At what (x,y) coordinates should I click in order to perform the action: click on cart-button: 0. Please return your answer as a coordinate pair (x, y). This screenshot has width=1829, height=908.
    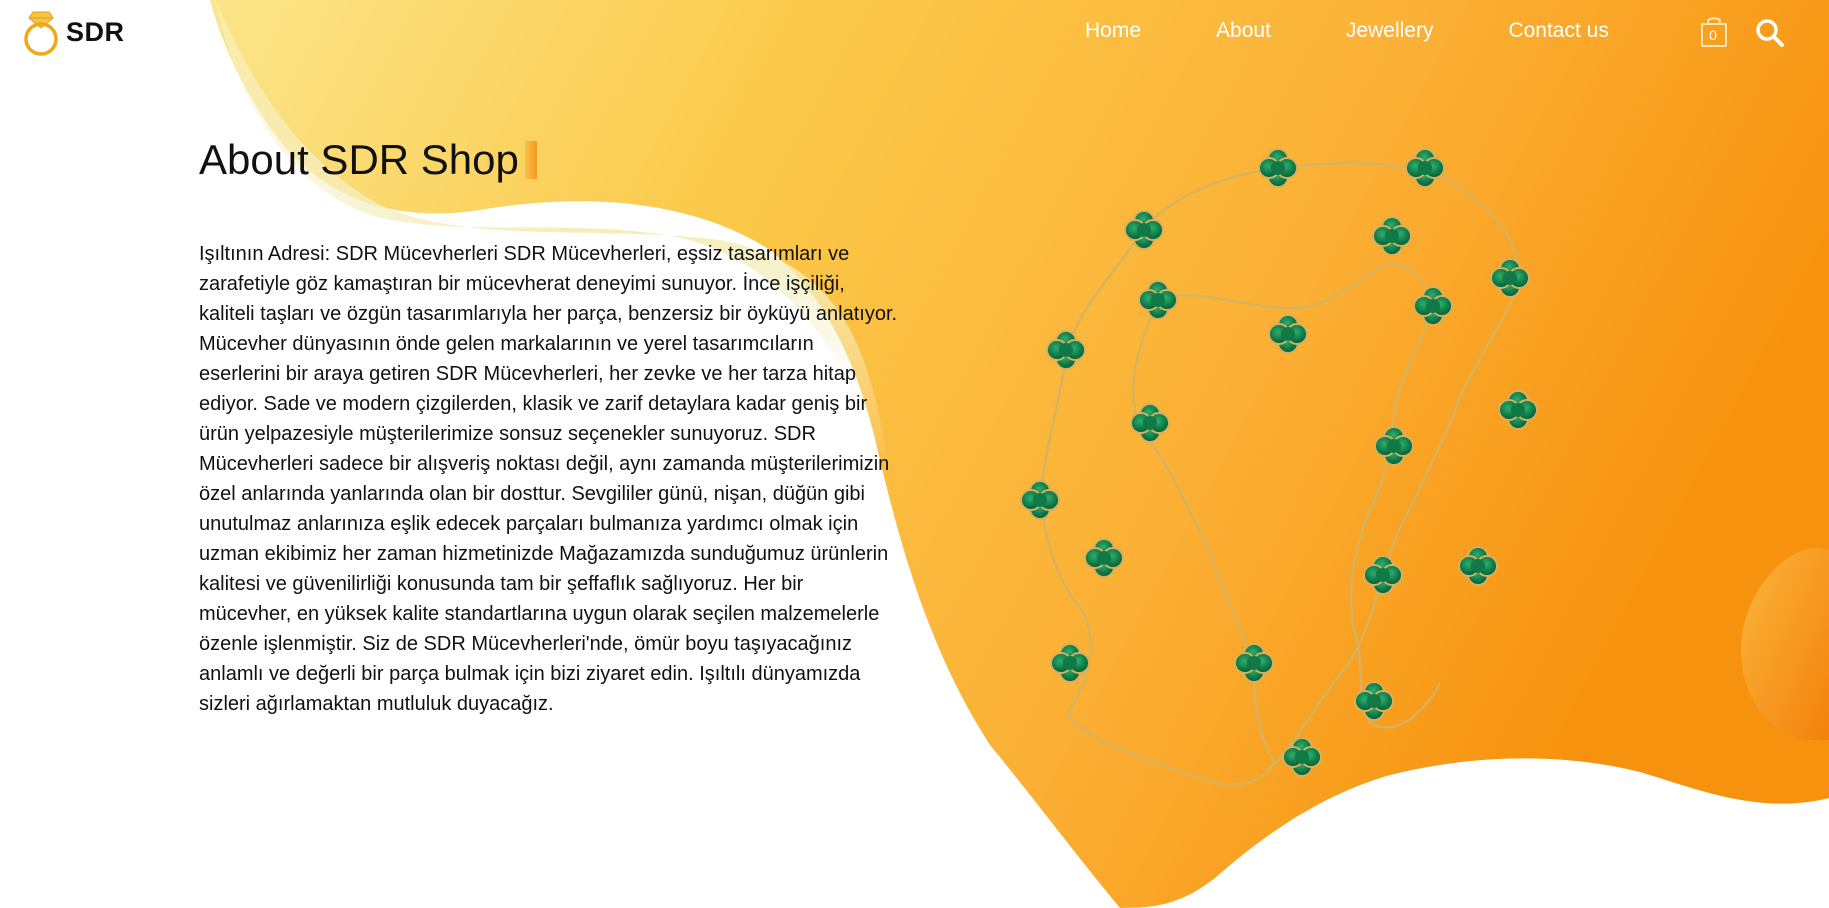
    Looking at the image, I should click on (1714, 32).